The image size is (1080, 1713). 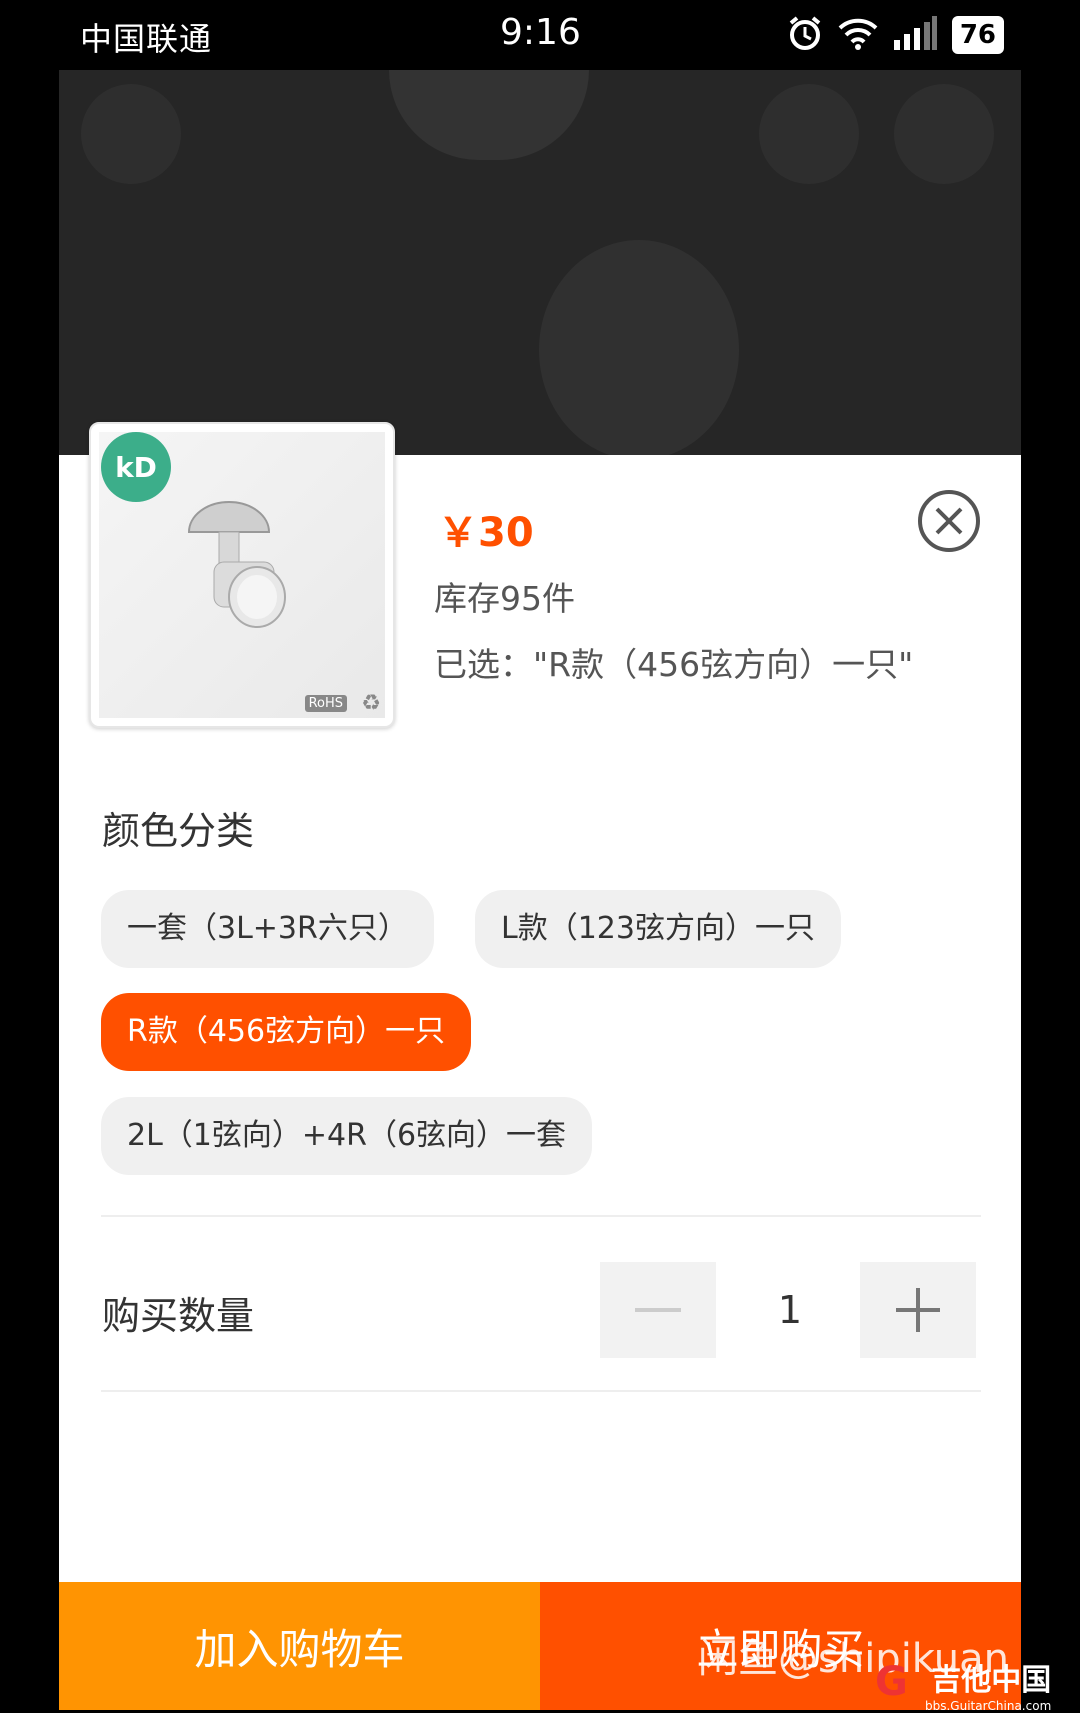 I want to click on clock: 9:16, so click(x=540, y=32).